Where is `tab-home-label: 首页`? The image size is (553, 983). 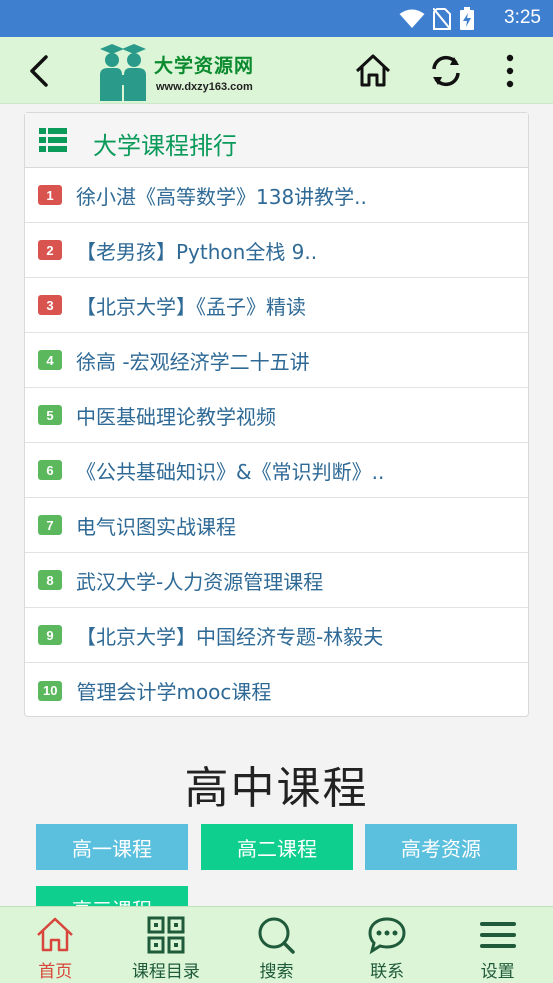 tab-home-label: 首页 is located at coordinates (55, 972).